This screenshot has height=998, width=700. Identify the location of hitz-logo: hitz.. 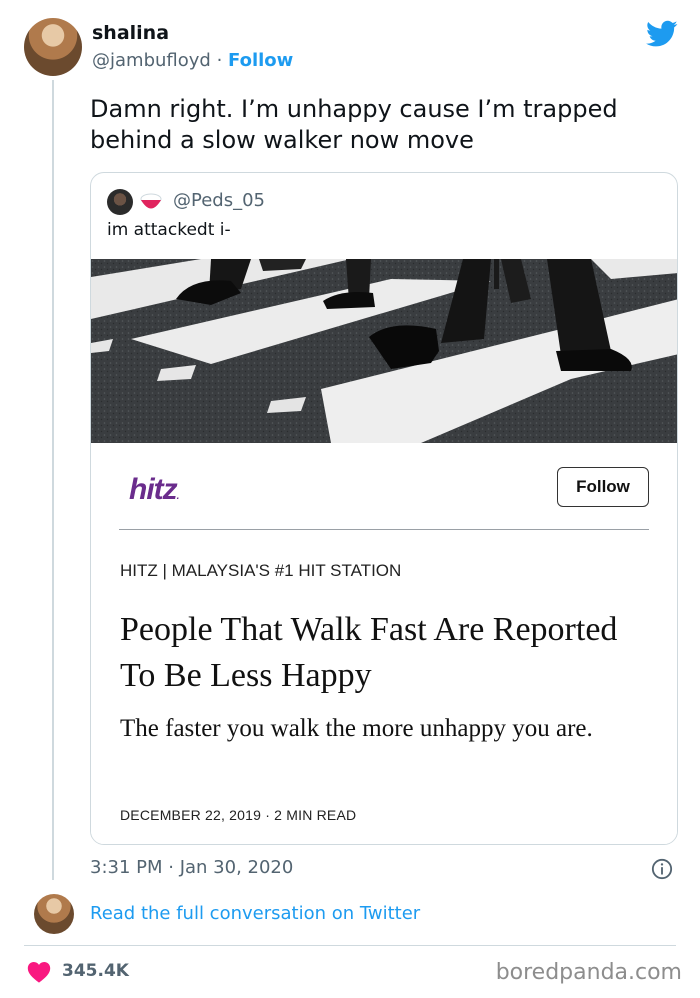
(154, 490).